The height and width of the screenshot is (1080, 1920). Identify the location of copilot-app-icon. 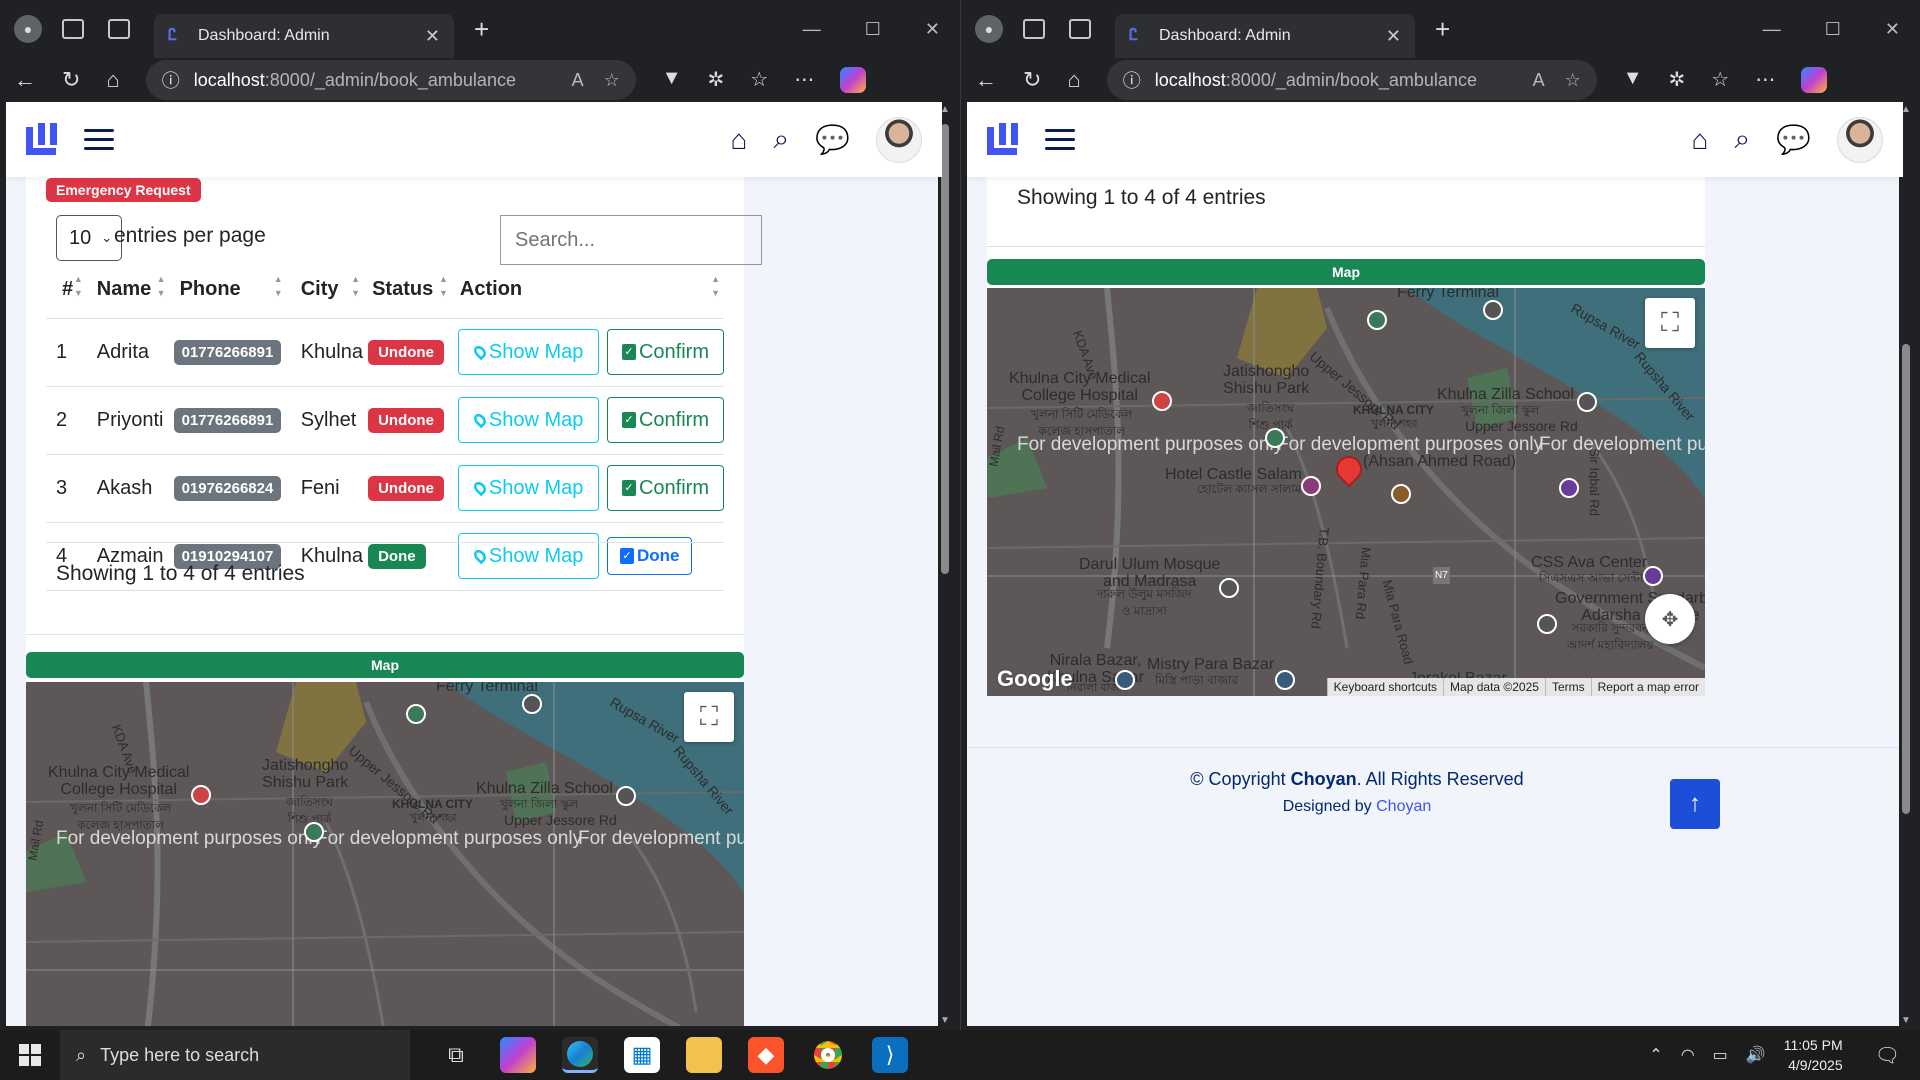
(518, 1055).